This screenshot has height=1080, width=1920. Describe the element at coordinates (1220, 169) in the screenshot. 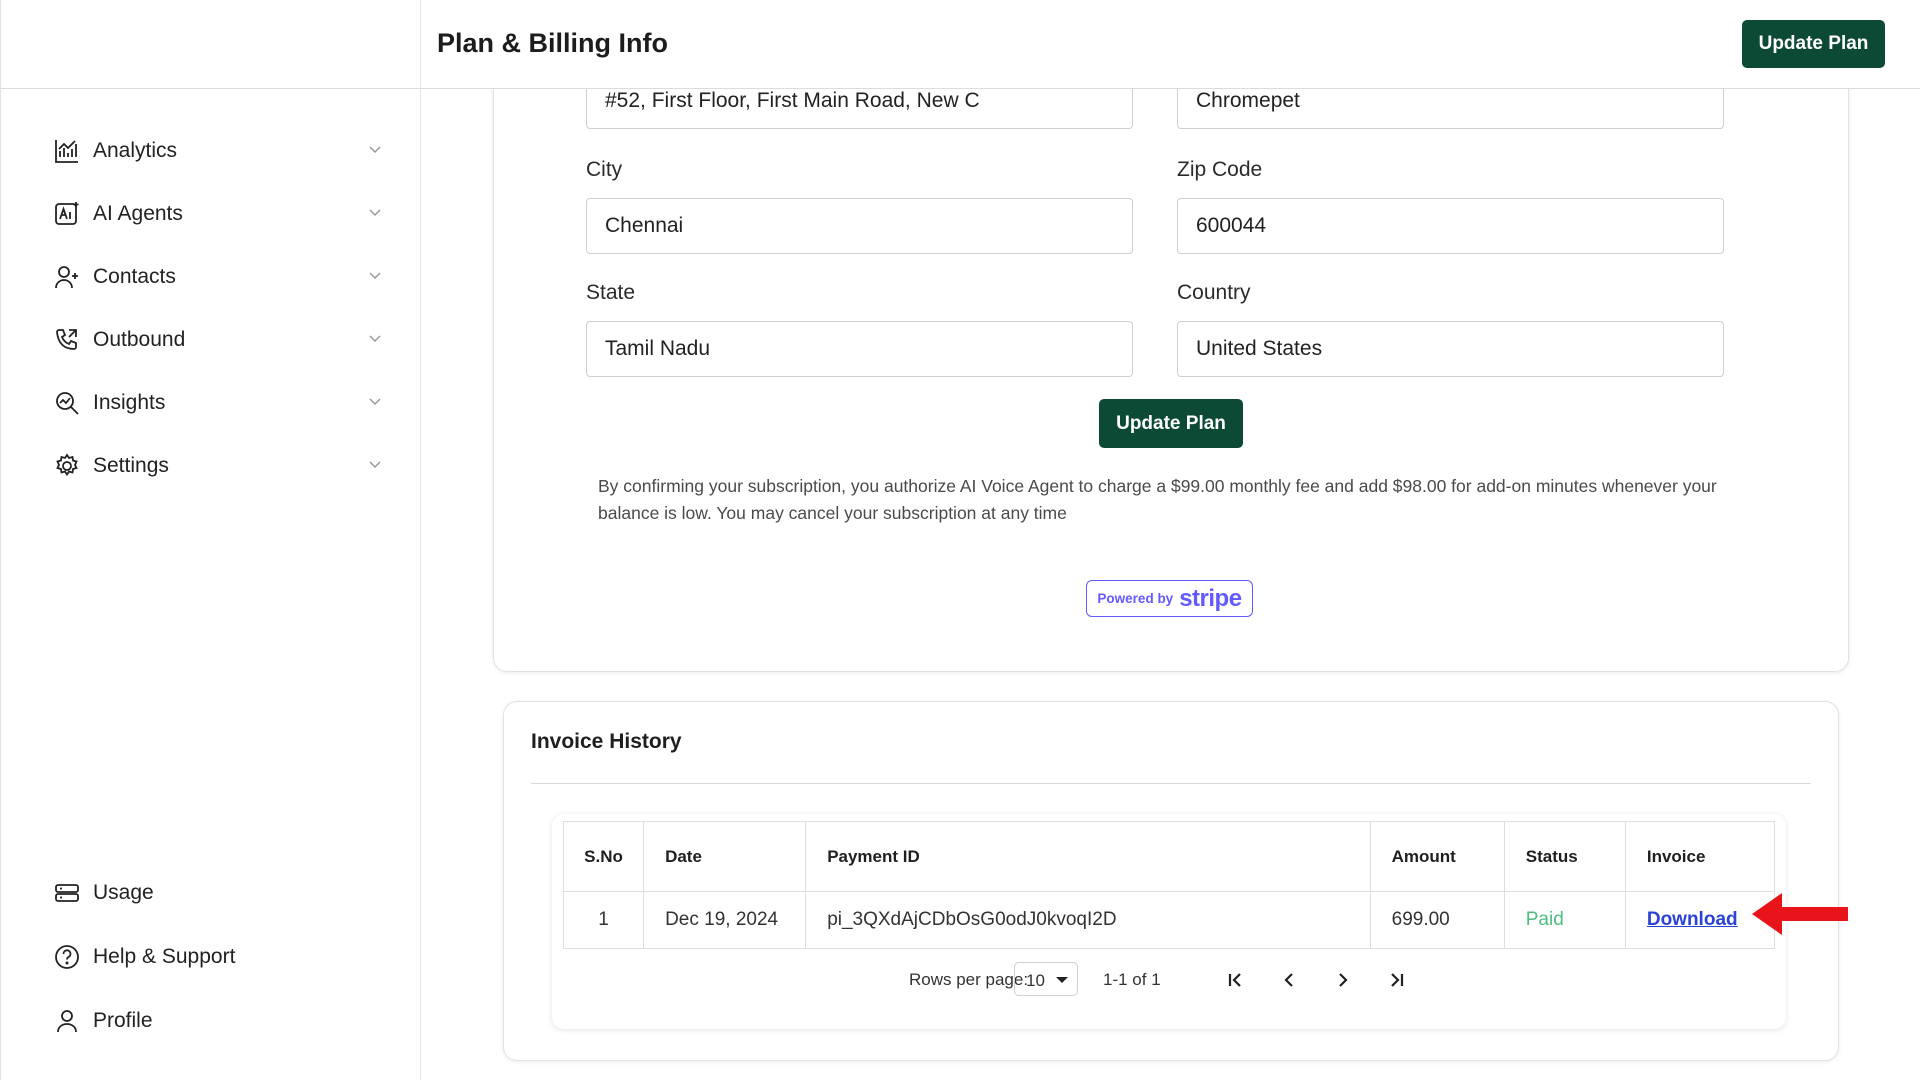

I see `zip-code-label: Zip Code` at that location.